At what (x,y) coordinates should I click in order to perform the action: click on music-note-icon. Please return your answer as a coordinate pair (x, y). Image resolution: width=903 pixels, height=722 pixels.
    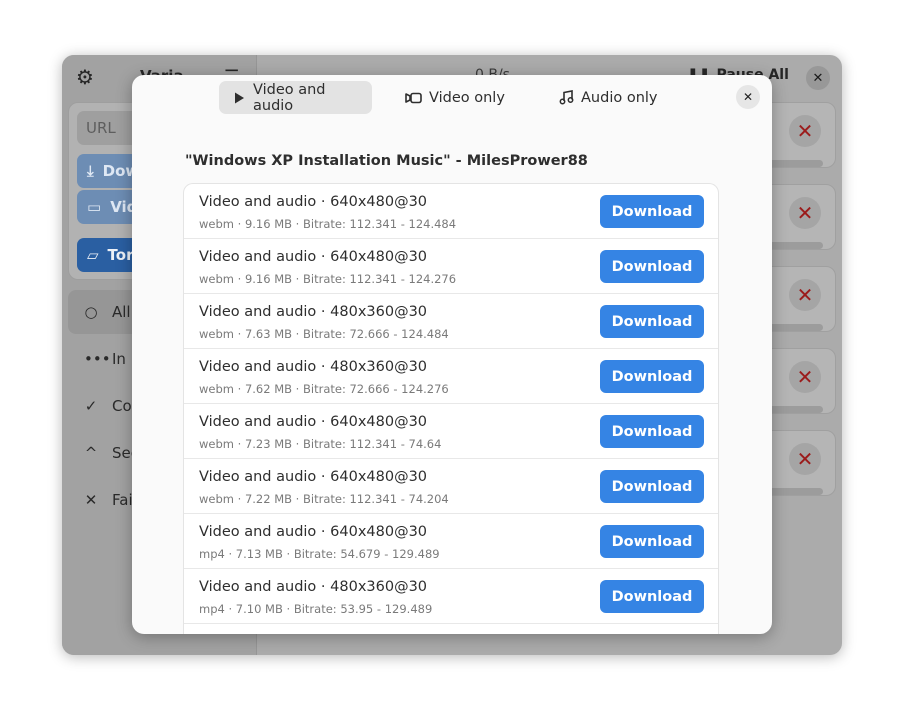
    Looking at the image, I should click on (566, 97).